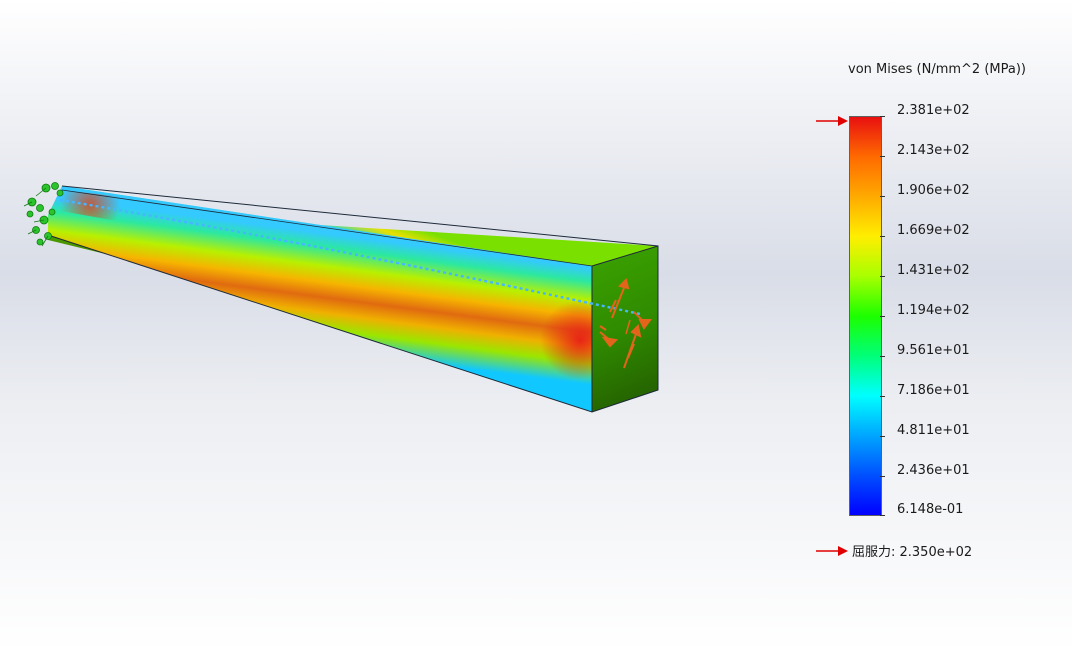  I want to click on stress-color-bar, so click(865, 316).